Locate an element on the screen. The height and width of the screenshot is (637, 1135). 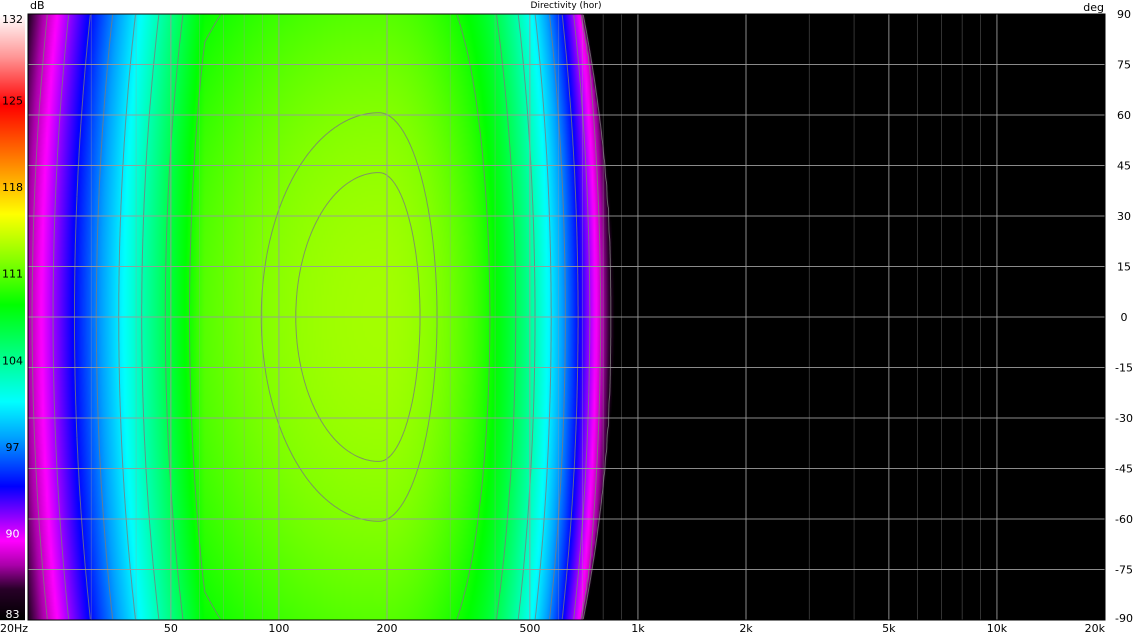
colorbar-tick-label: 118 is located at coordinates (12, 187).